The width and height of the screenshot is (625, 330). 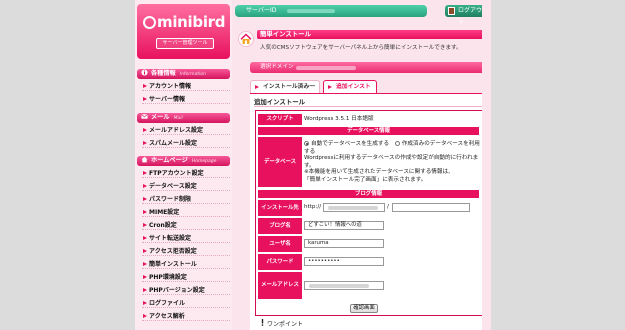 I want to click on brand-logo: minibird サーバー管理ツール, so click(x=183, y=31).